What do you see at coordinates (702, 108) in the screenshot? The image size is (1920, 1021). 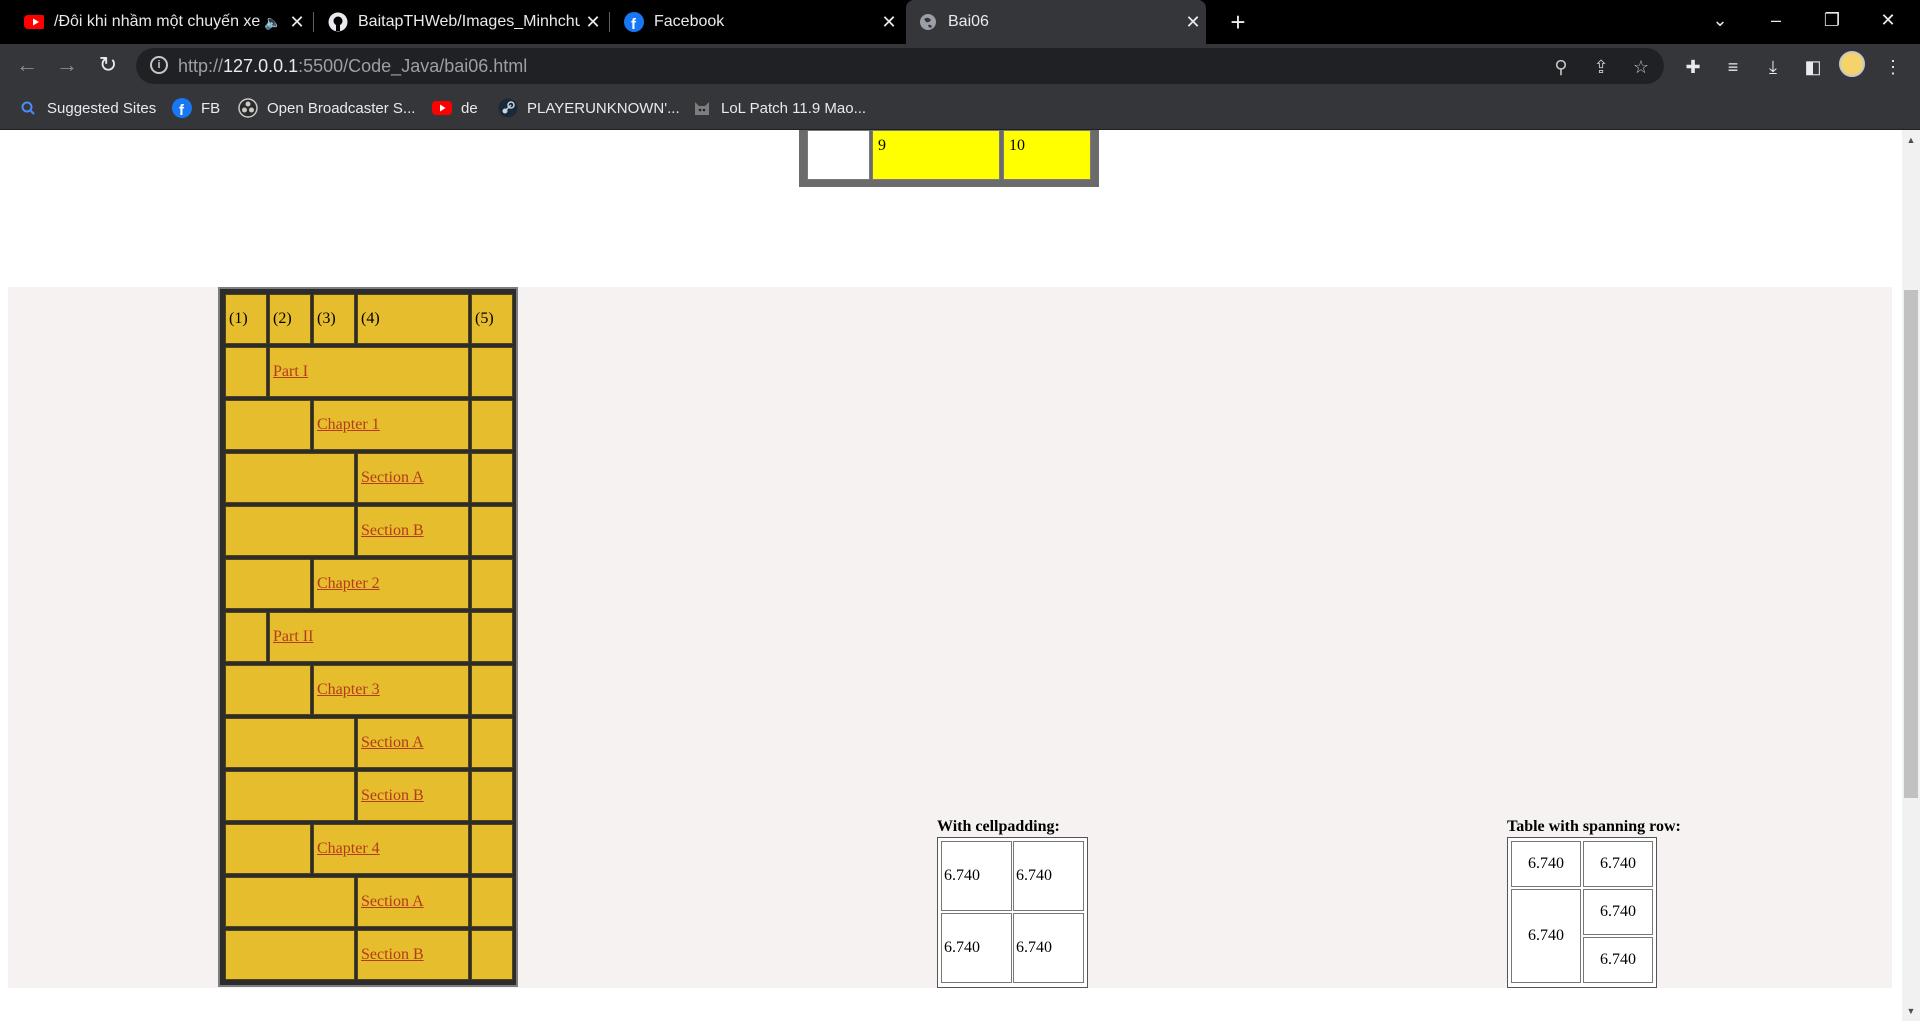 I see `cat-icon` at bounding box center [702, 108].